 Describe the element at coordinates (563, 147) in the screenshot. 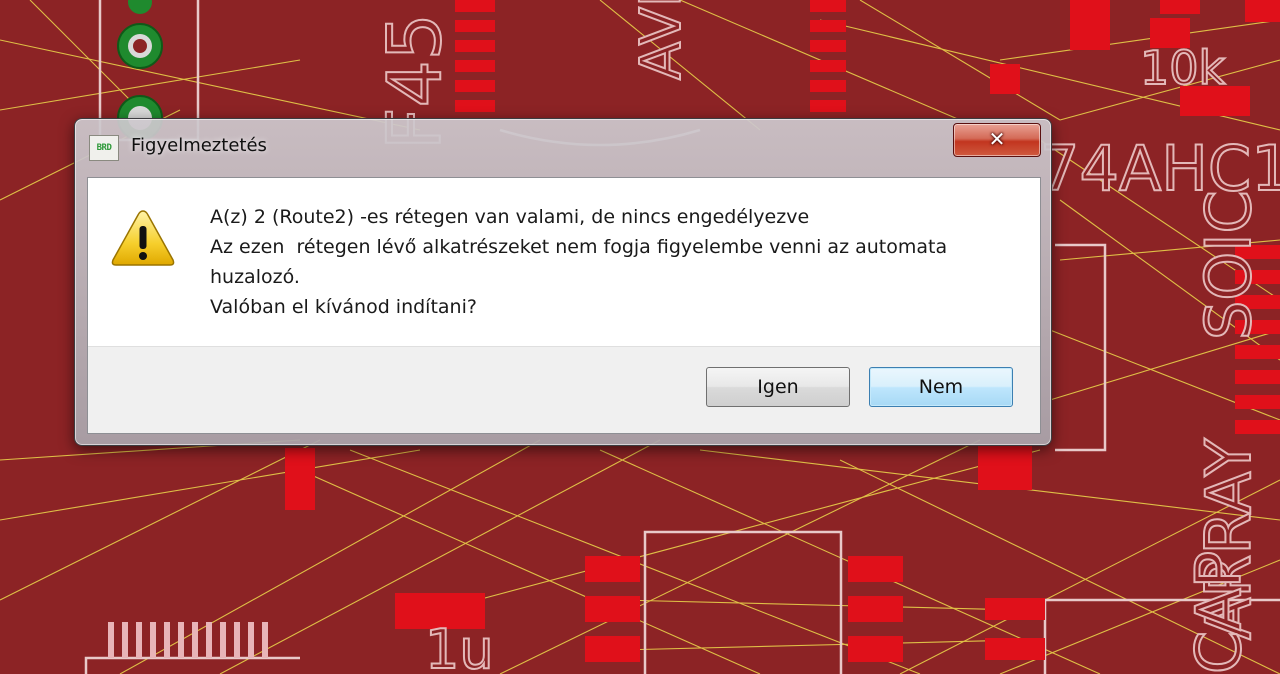

I see `dialog-titlebar: BRD Figyelmeztetés ✕` at that location.